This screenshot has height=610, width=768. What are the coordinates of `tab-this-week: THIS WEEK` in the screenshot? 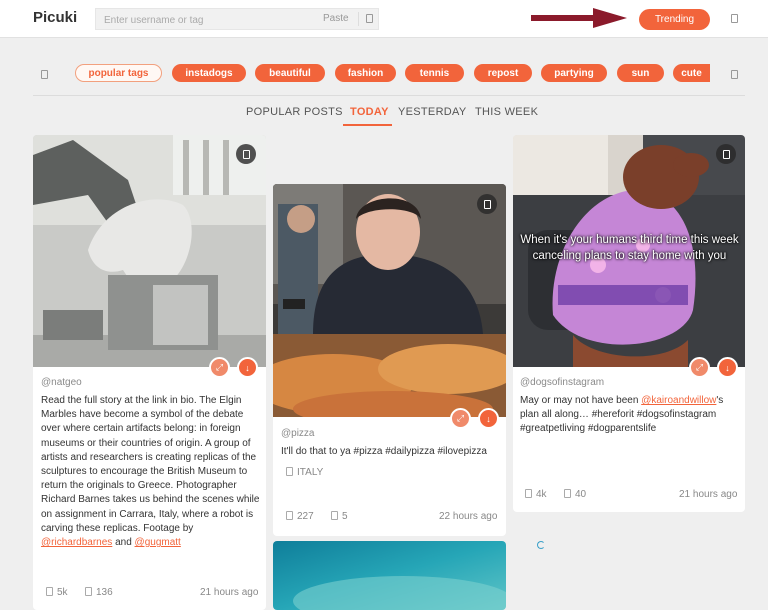 It's located at (506, 112).